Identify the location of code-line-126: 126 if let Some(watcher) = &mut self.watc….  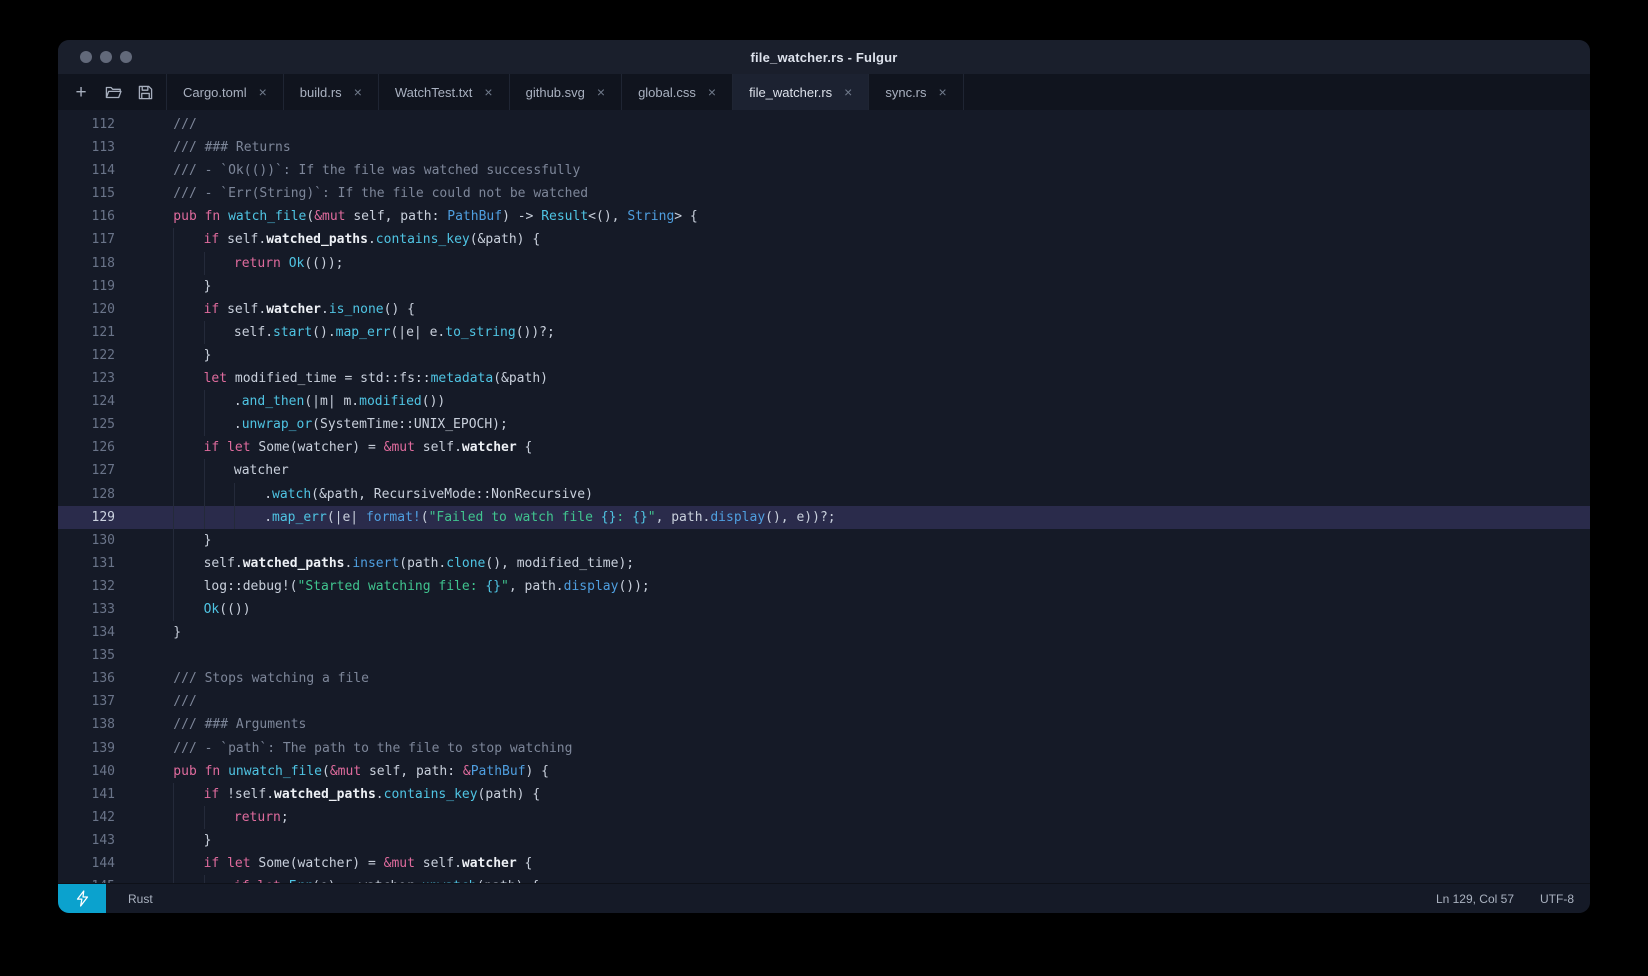
(824, 448).